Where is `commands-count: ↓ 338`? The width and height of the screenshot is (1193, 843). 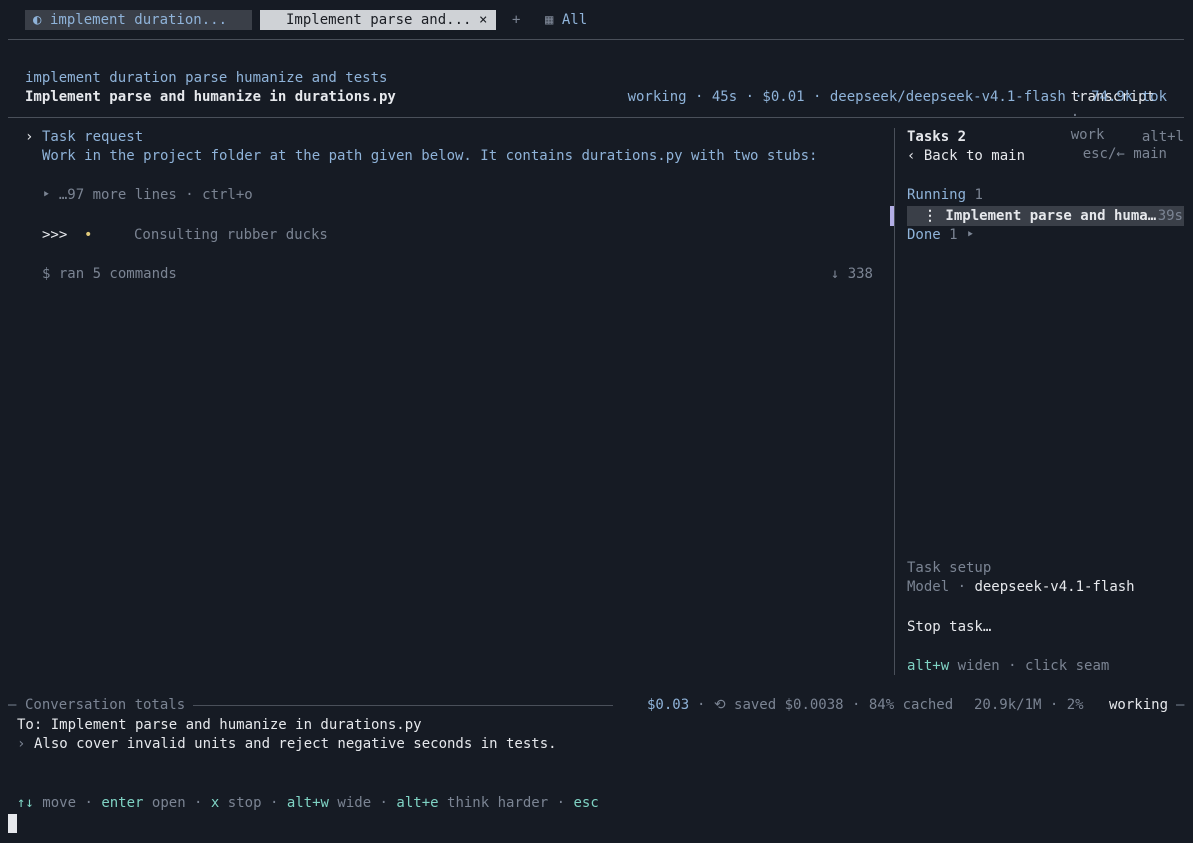 commands-count: ↓ 338 is located at coordinates (851, 274).